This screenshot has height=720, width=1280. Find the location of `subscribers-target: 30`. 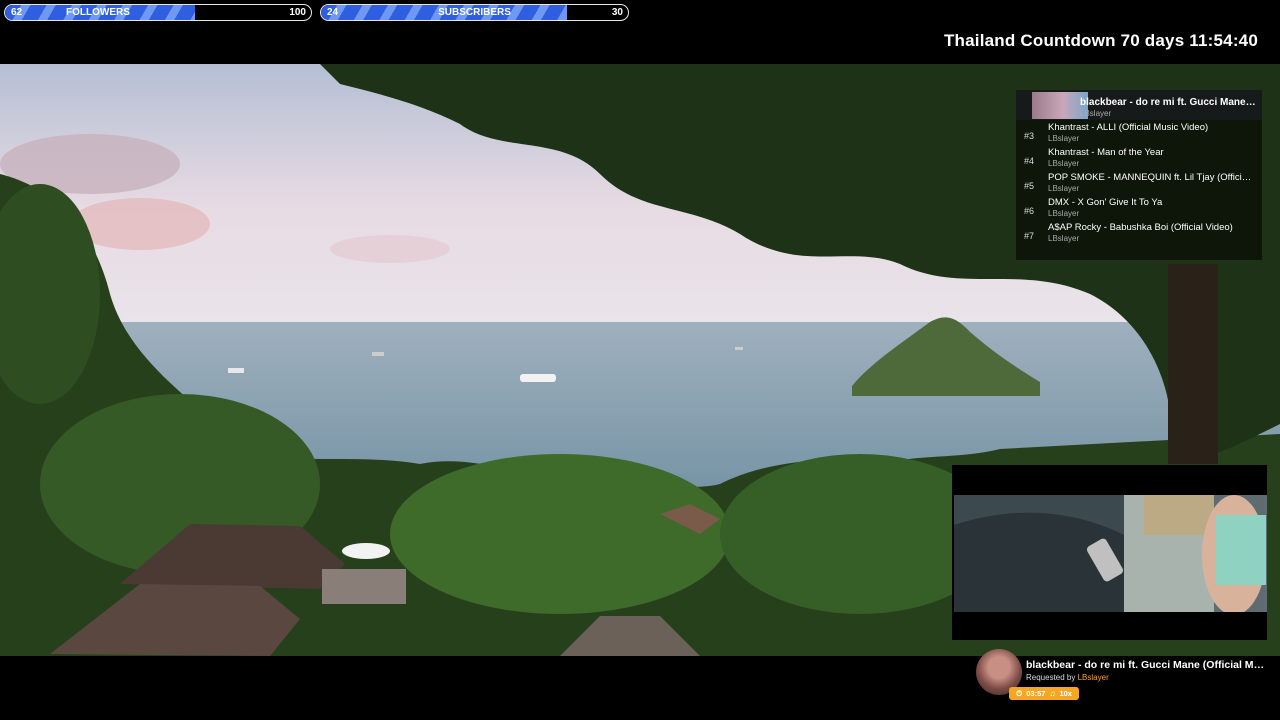

subscribers-target: 30 is located at coordinates (617, 12).